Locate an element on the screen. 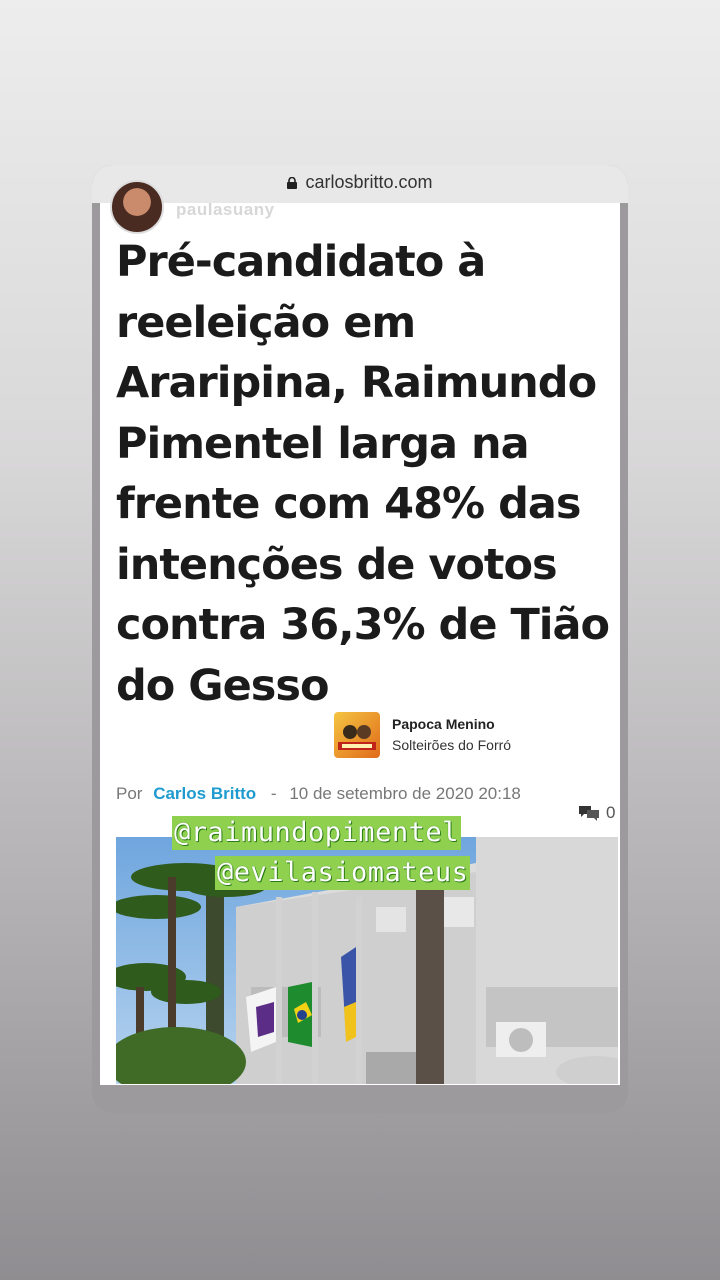 Image resolution: width=720 pixels, height=1280 pixels. publish-date: 10 de setembro de 2020 20:18 is located at coordinates (405, 793).